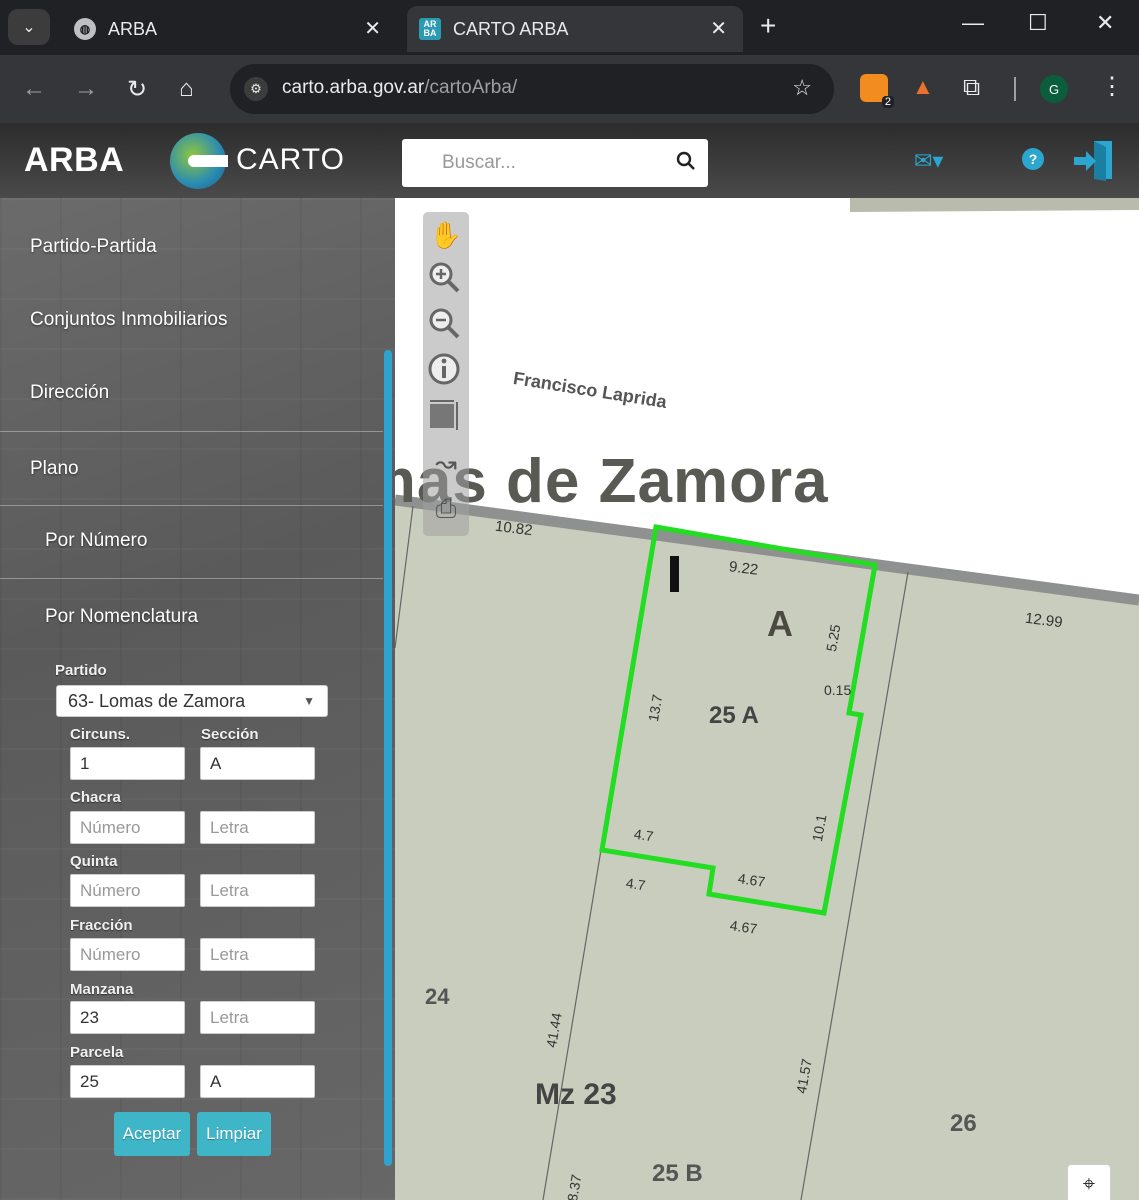 This screenshot has width=1139, height=1200. I want to click on site-info-icon: ⚙, so click(256, 89).